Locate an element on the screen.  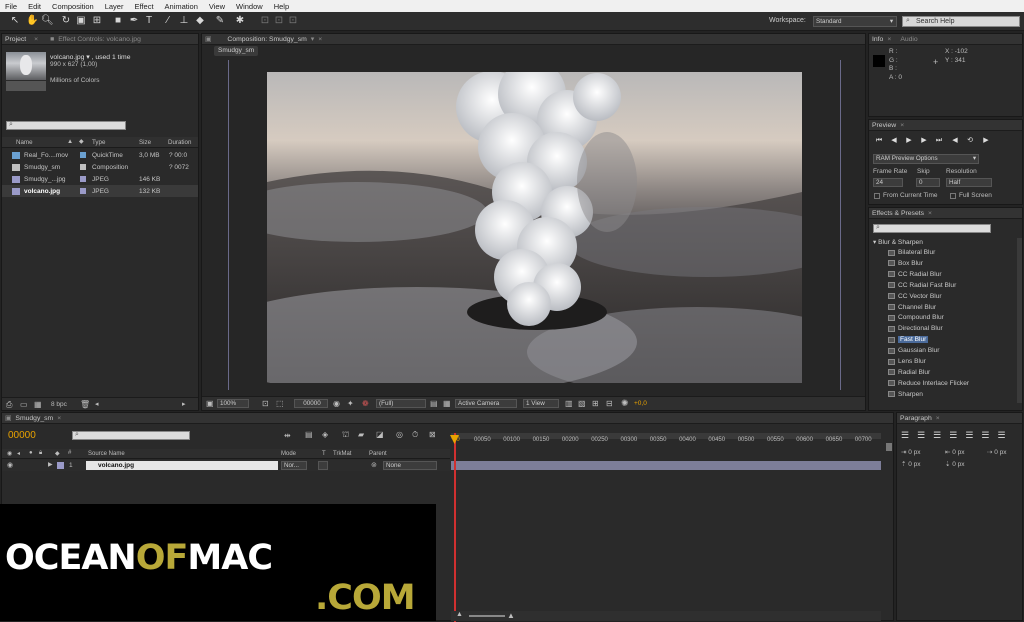
comp-marker-bin-icon is located at coordinates (889, 447).